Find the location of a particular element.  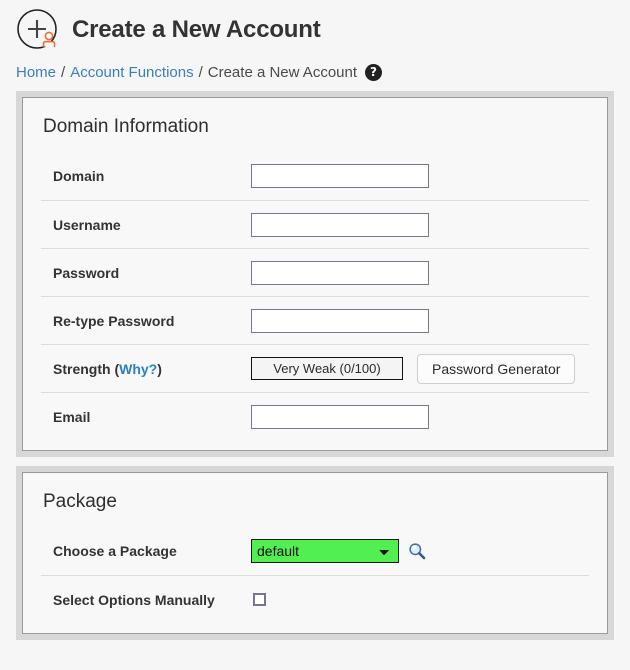

form-row-email: Email is located at coordinates (315, 416).